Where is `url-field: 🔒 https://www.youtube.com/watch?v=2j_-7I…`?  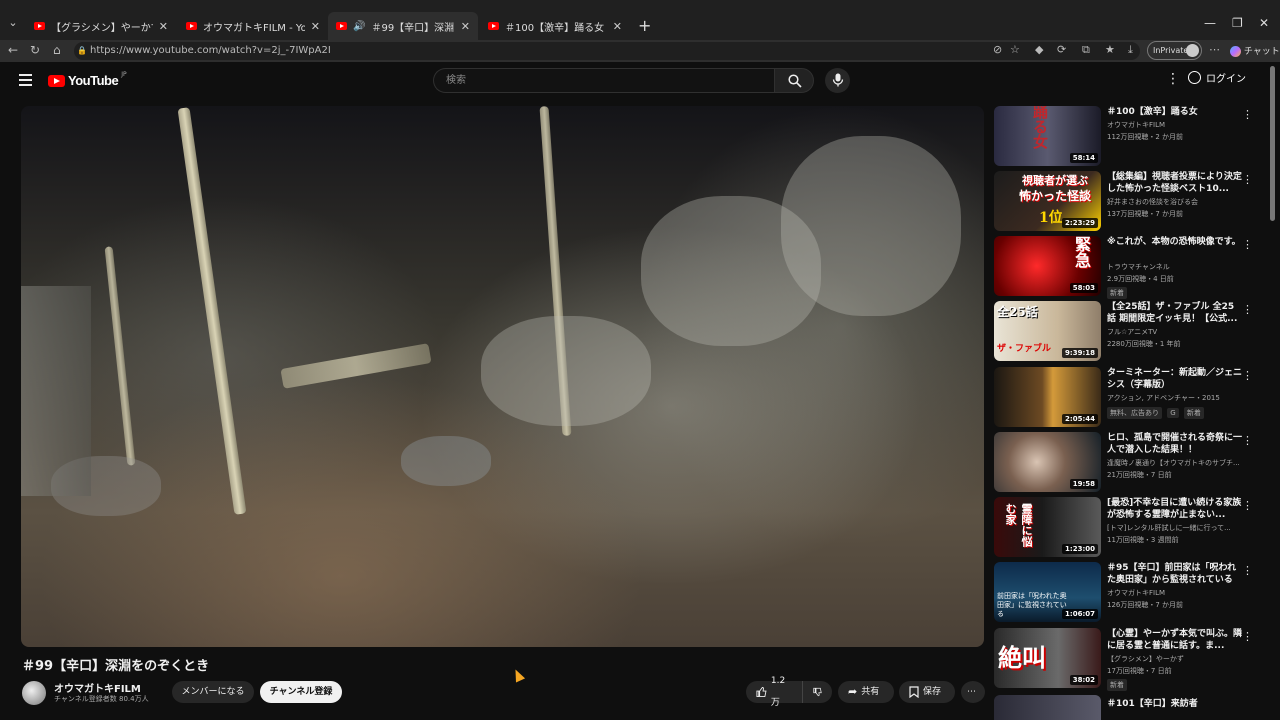 url-field: 🔒 https://www.youtube.com/watch?v=2j_-7I… is located at coordinates (607, 51).